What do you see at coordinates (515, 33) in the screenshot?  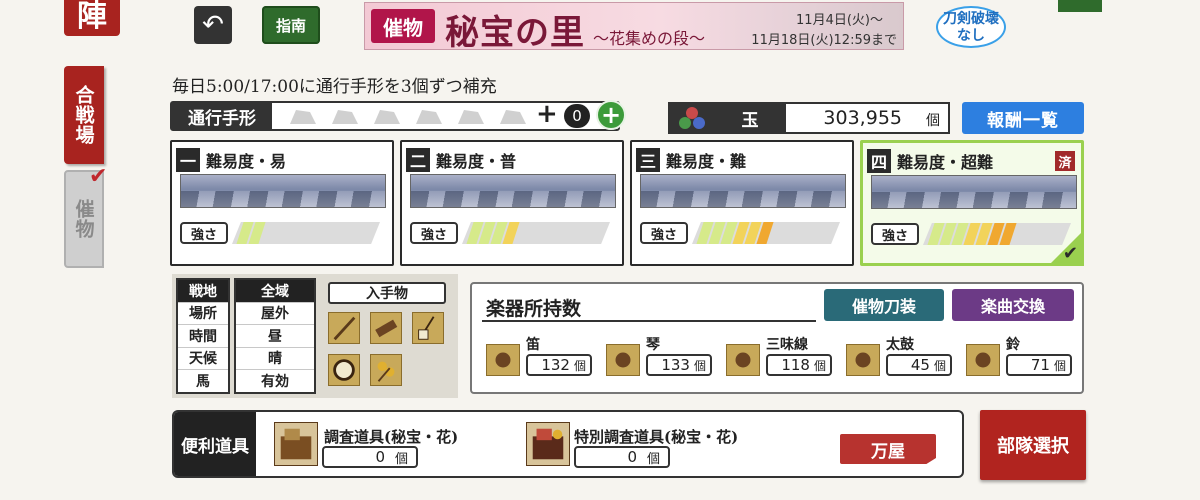 I see `banner-title: 秘宝の里` at bounding box center [515, 33].